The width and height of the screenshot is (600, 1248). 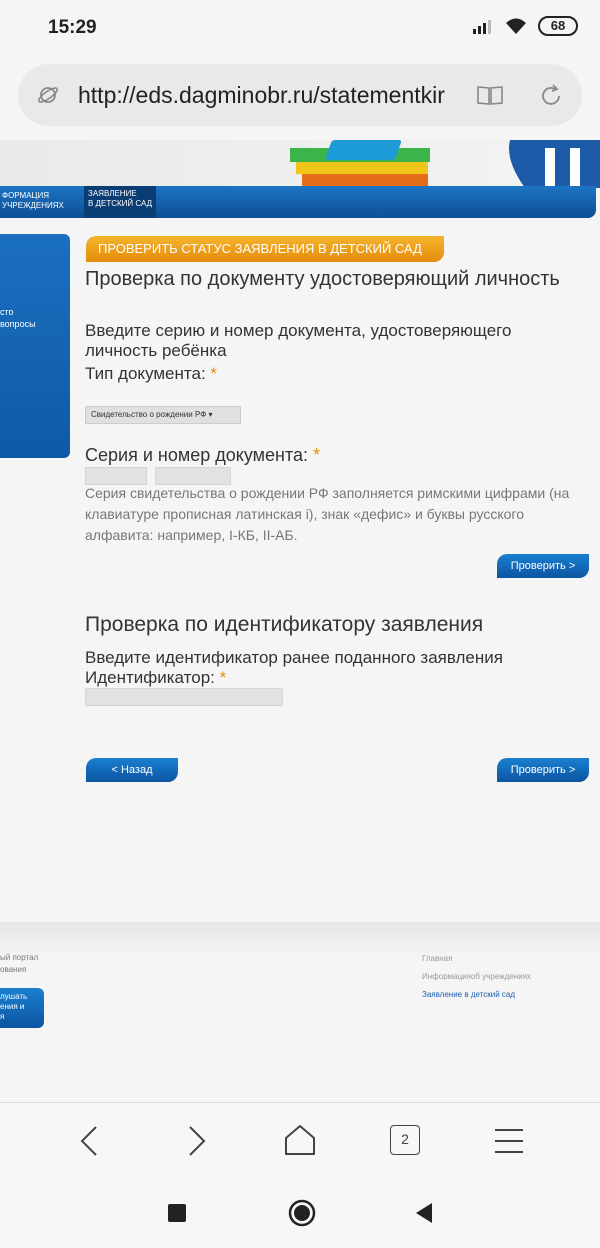 I want to click on doc-type-label: Тип документа:, so click(x=145, y=373).